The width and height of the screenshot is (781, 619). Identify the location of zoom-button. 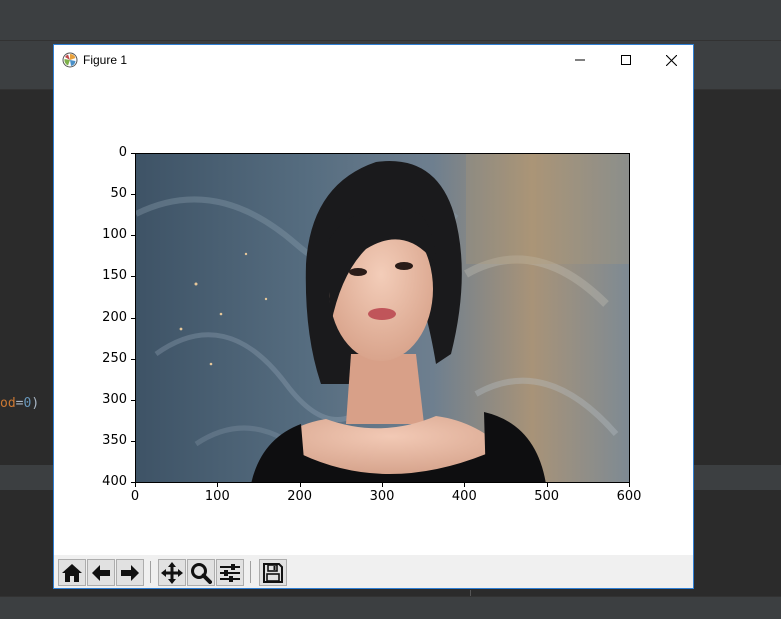
(201, 572).